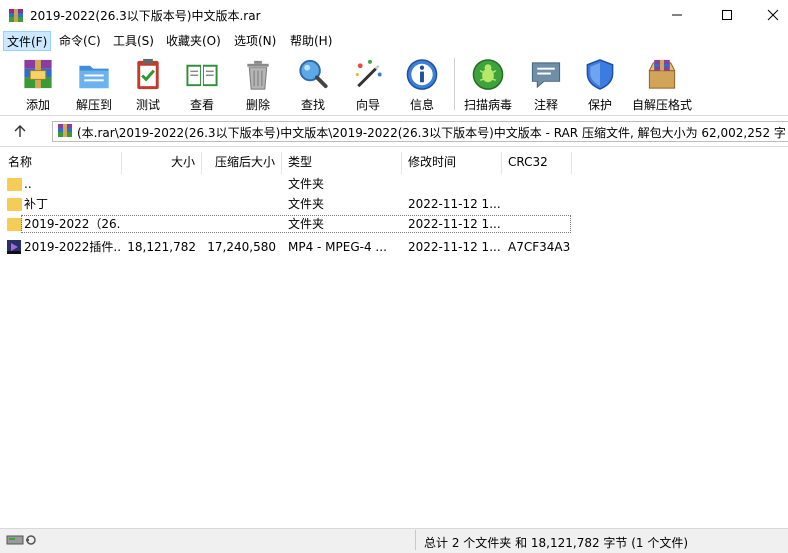 Image resolution: width=788 pixels, height=553 pixels. Describe the element at coordinates (242, 163) in the screenshot. I see `column-packed-size: 压缩后大小` at that location.